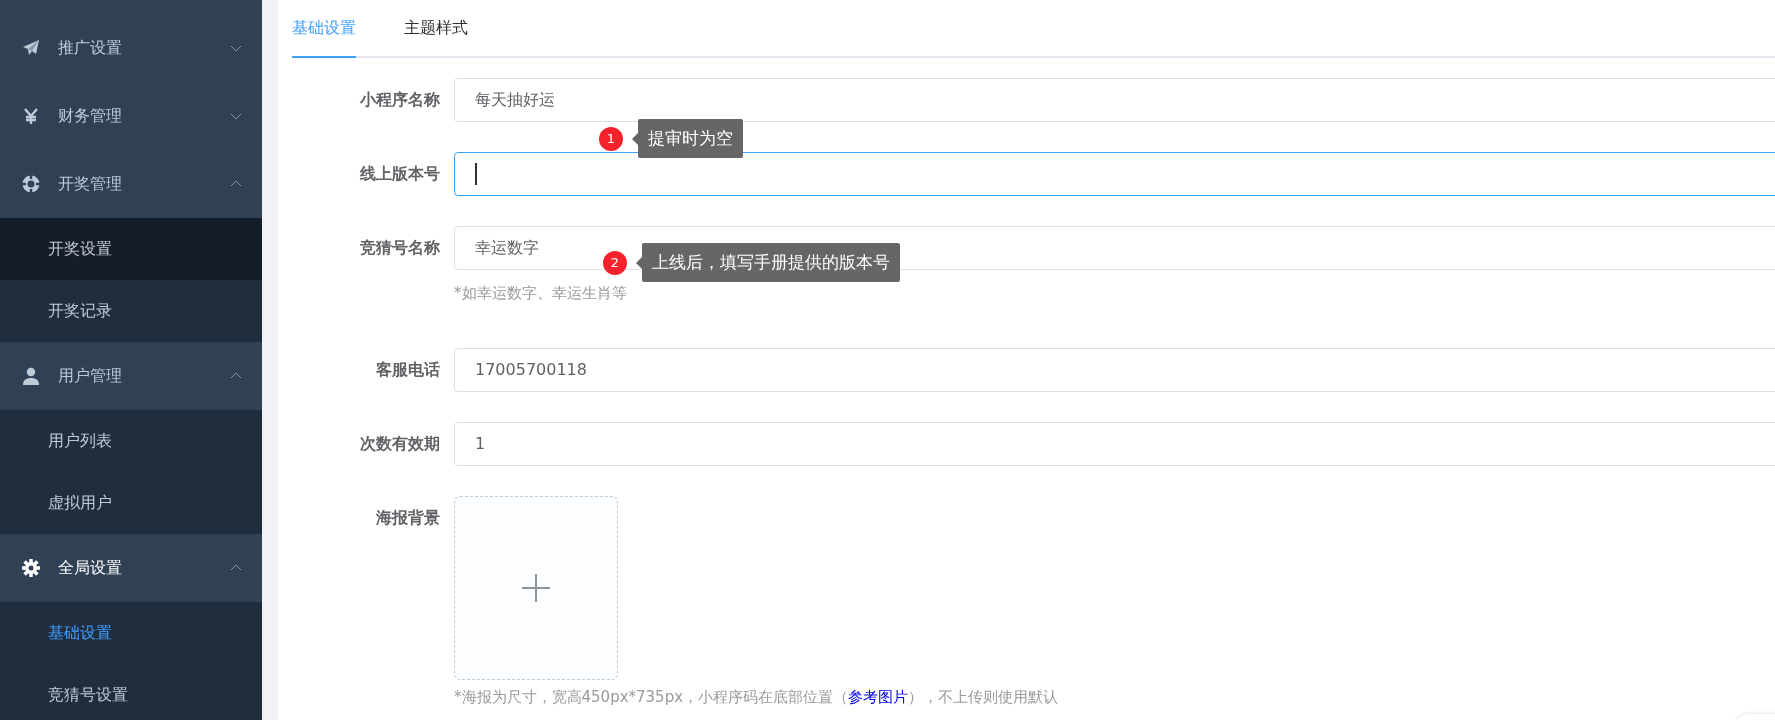 This screenshot has height=720, width=1775. Describe the element at coordinates (541, 293) in the screenshot. I see `hint-text: *如幸运数字、幸运生肖等` at that location.